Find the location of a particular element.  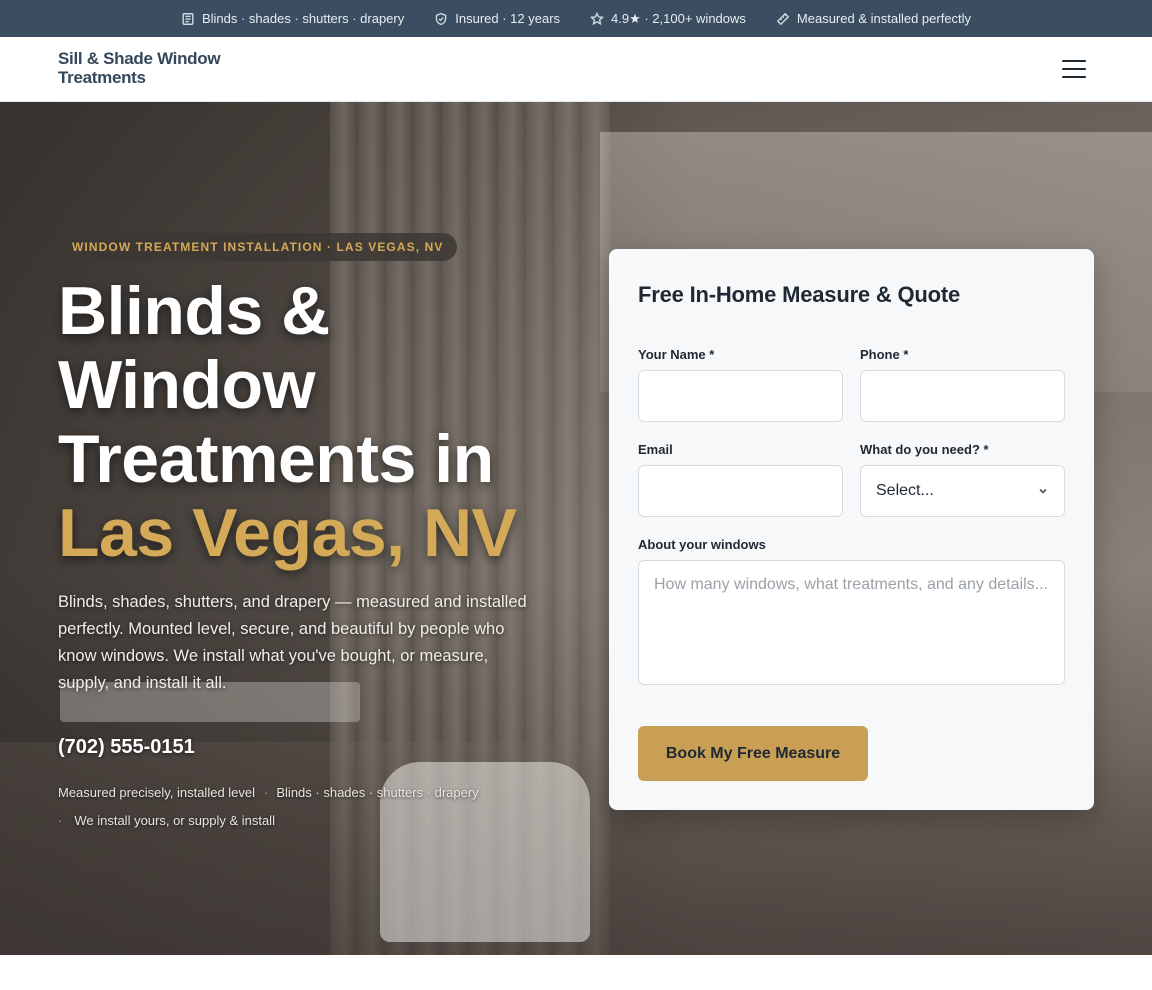

headline-accent-location: Las Vegas, NV is located at coordinates (287, 533).